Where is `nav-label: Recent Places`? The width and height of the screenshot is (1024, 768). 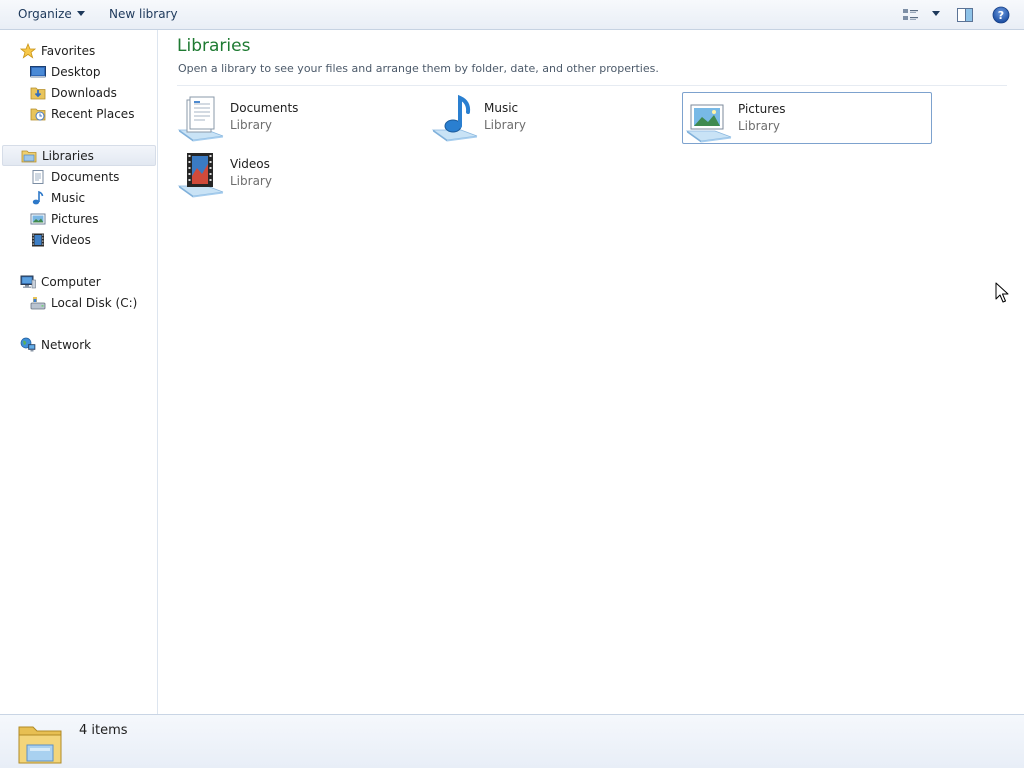 nav-label: Recent Places is located at coordinates (93, 113).